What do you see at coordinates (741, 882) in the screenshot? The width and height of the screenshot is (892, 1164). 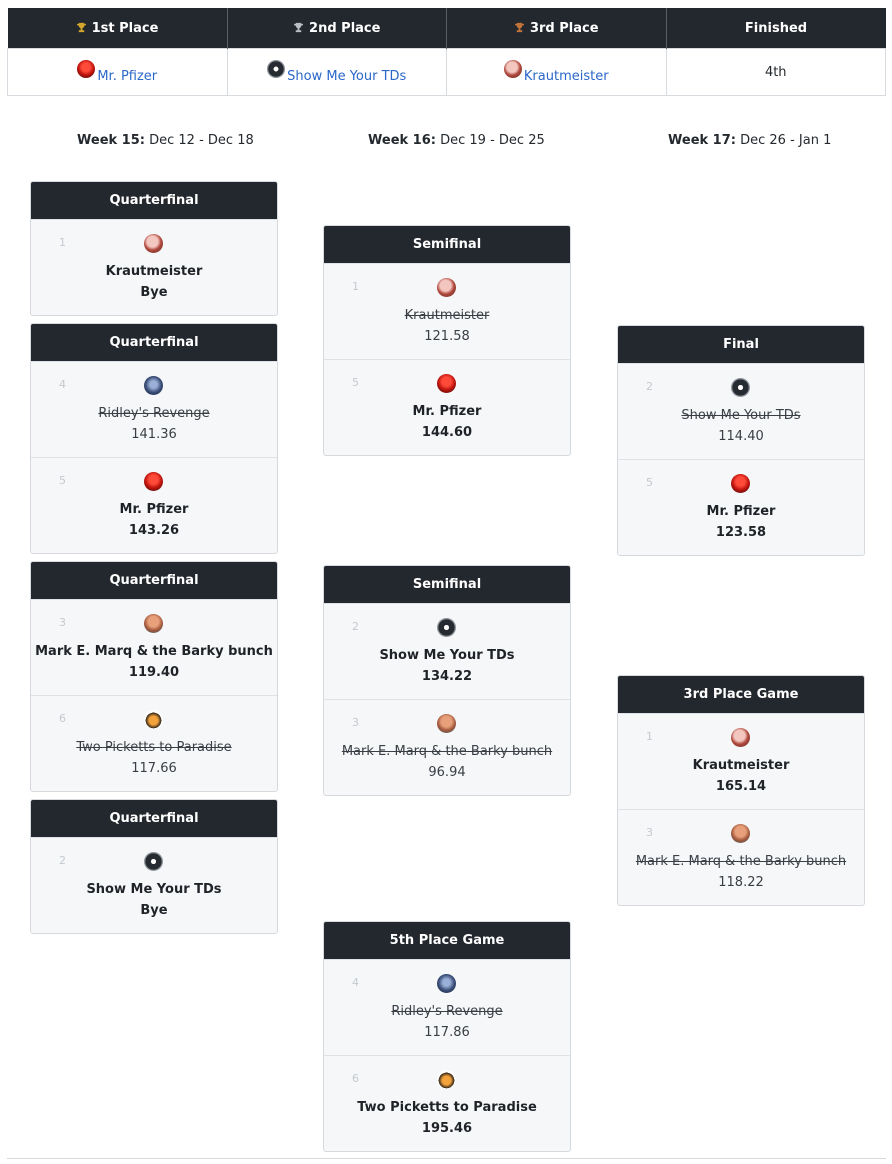 I see `team-score: 118.22` at bounding box center [741, 882].